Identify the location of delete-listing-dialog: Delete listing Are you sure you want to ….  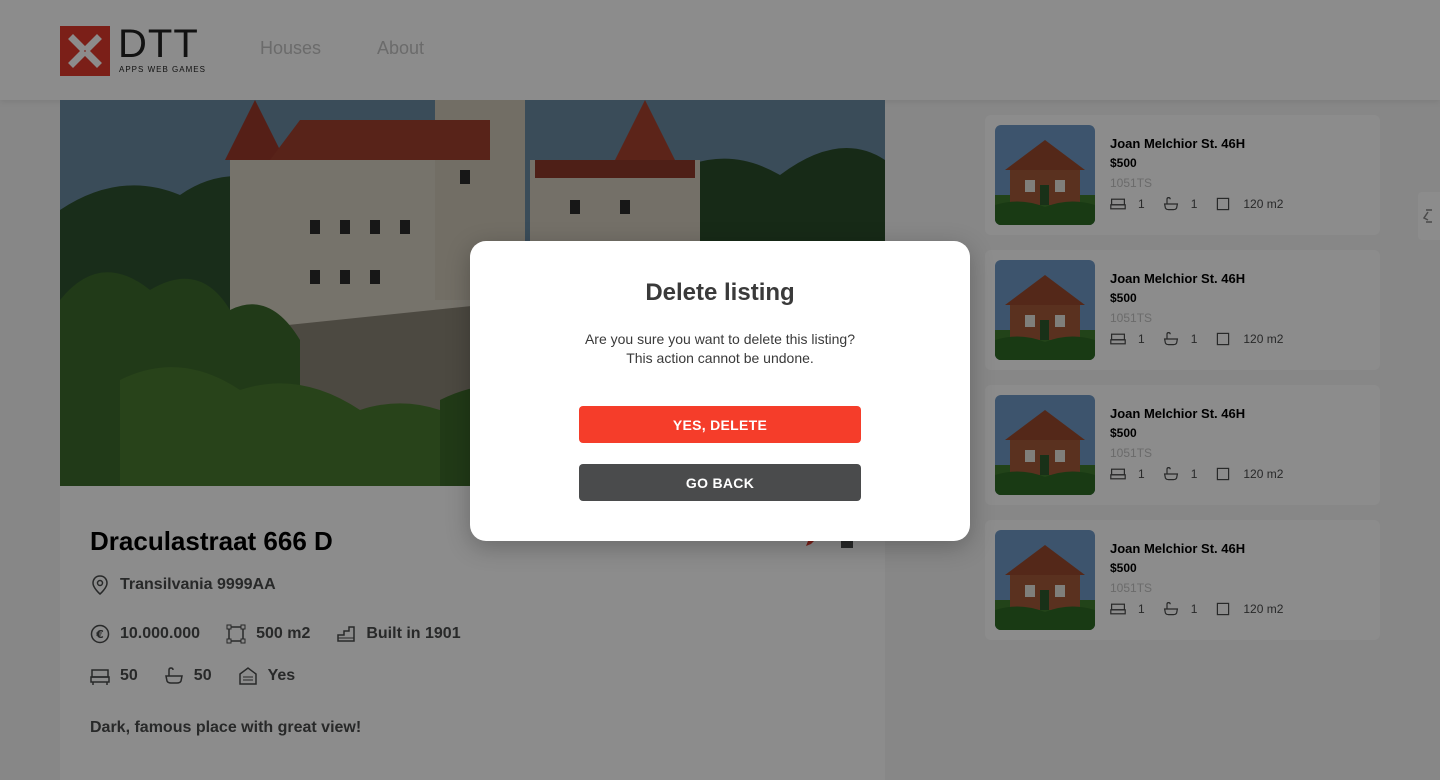
(720, 391).